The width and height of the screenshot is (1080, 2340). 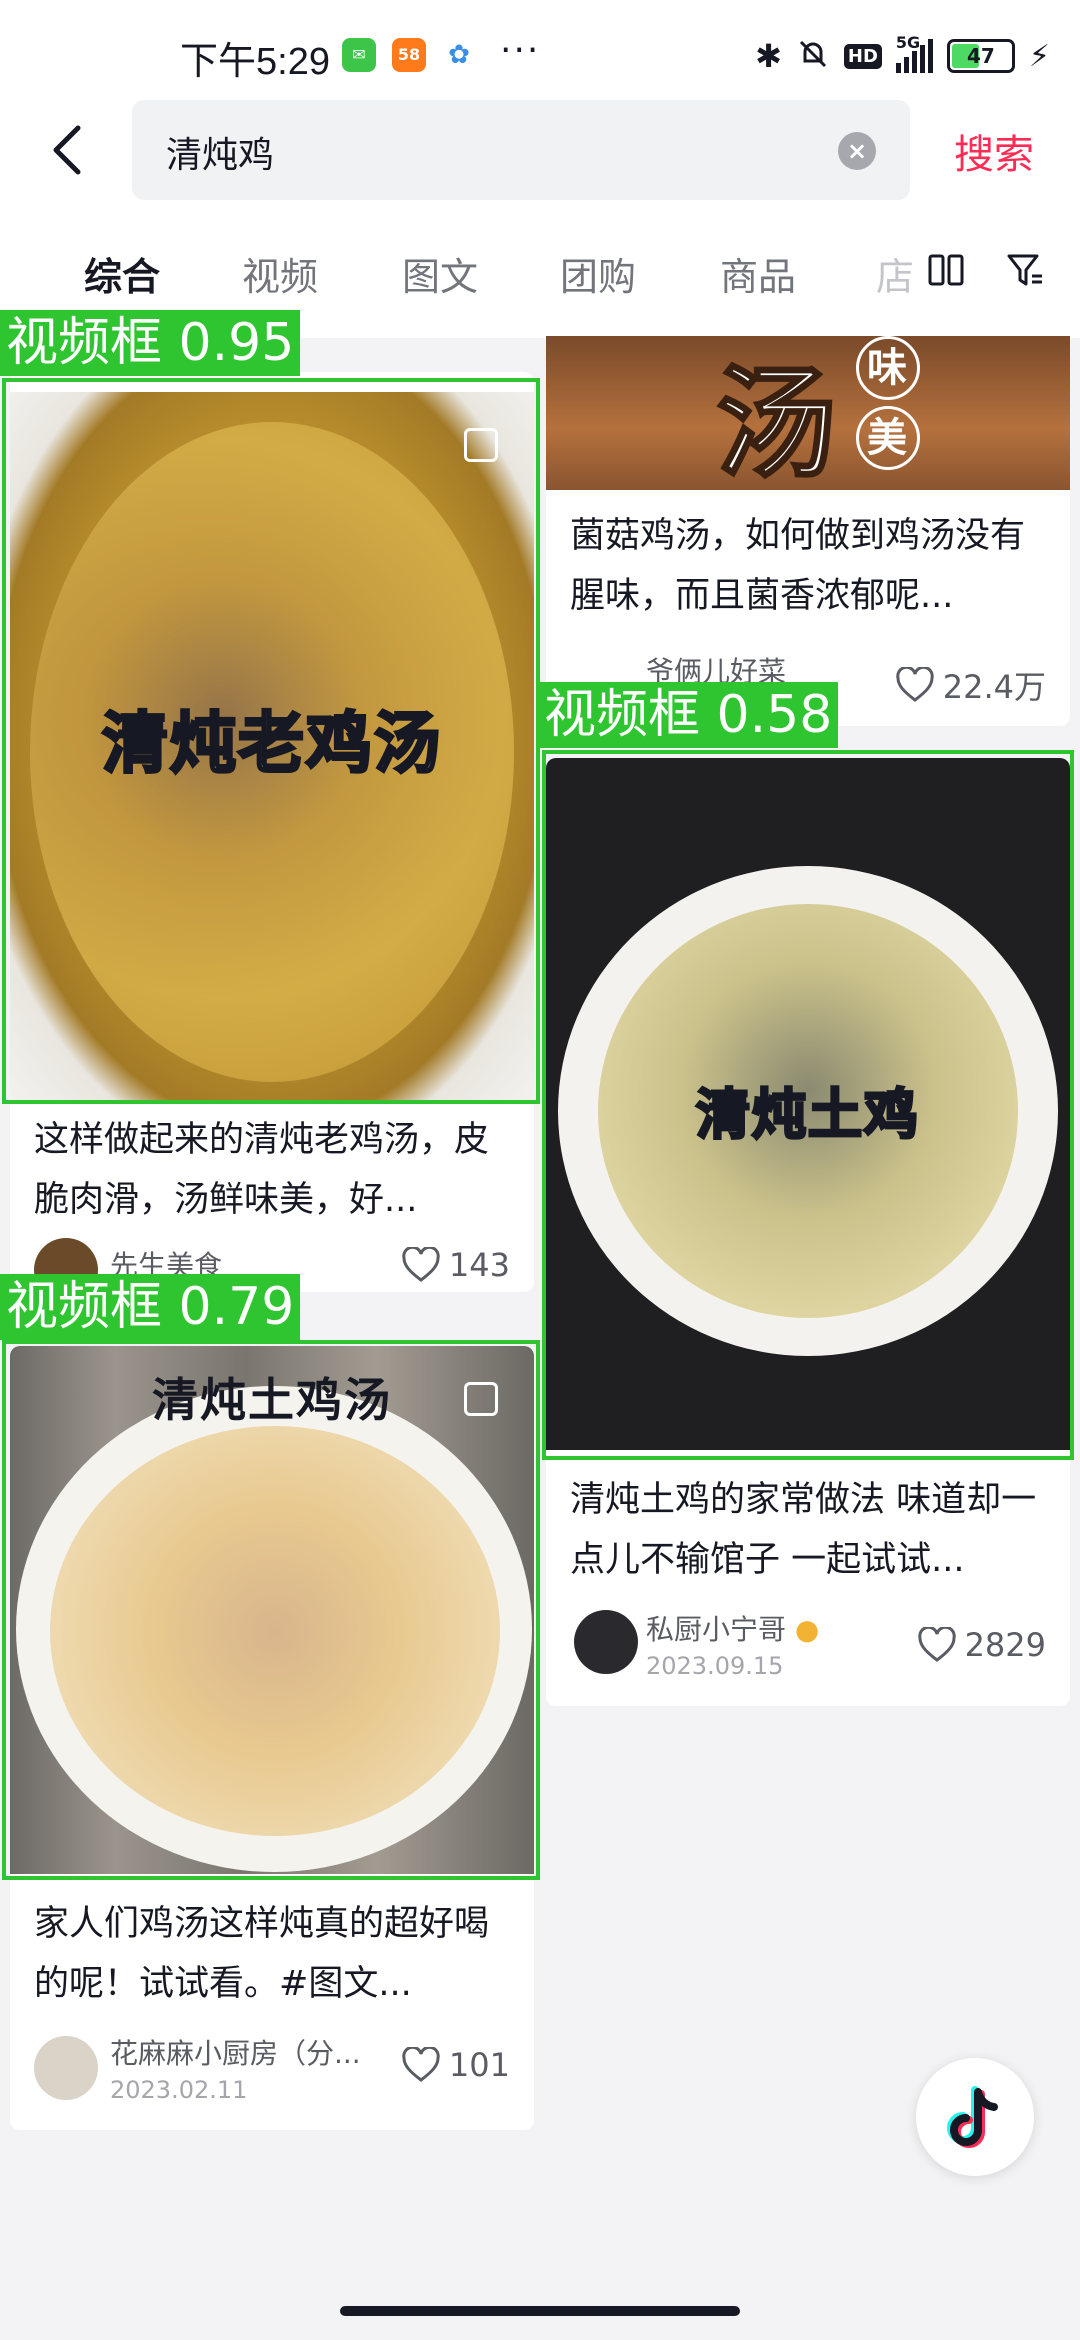 What do you see at coordinates (994, 151) in the screenshot?
I see `search-button: 搜索` at bounding box center [994, 151].